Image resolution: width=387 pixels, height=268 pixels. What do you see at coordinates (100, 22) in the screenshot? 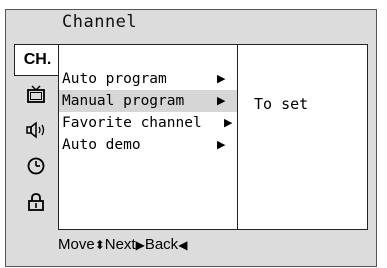
I see `menu-title: Channel` at bounding box center [100, 22].